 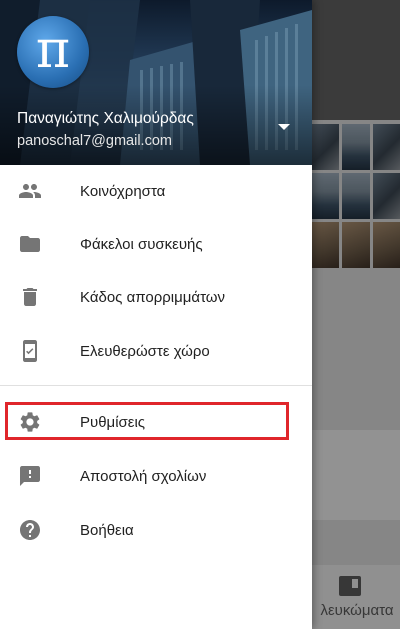 What do you see at coordinates (145, 351) in the screenshot?
I see `menu-item-label: Ελευθερώστε χώρο` at bounding box center [145, 351].